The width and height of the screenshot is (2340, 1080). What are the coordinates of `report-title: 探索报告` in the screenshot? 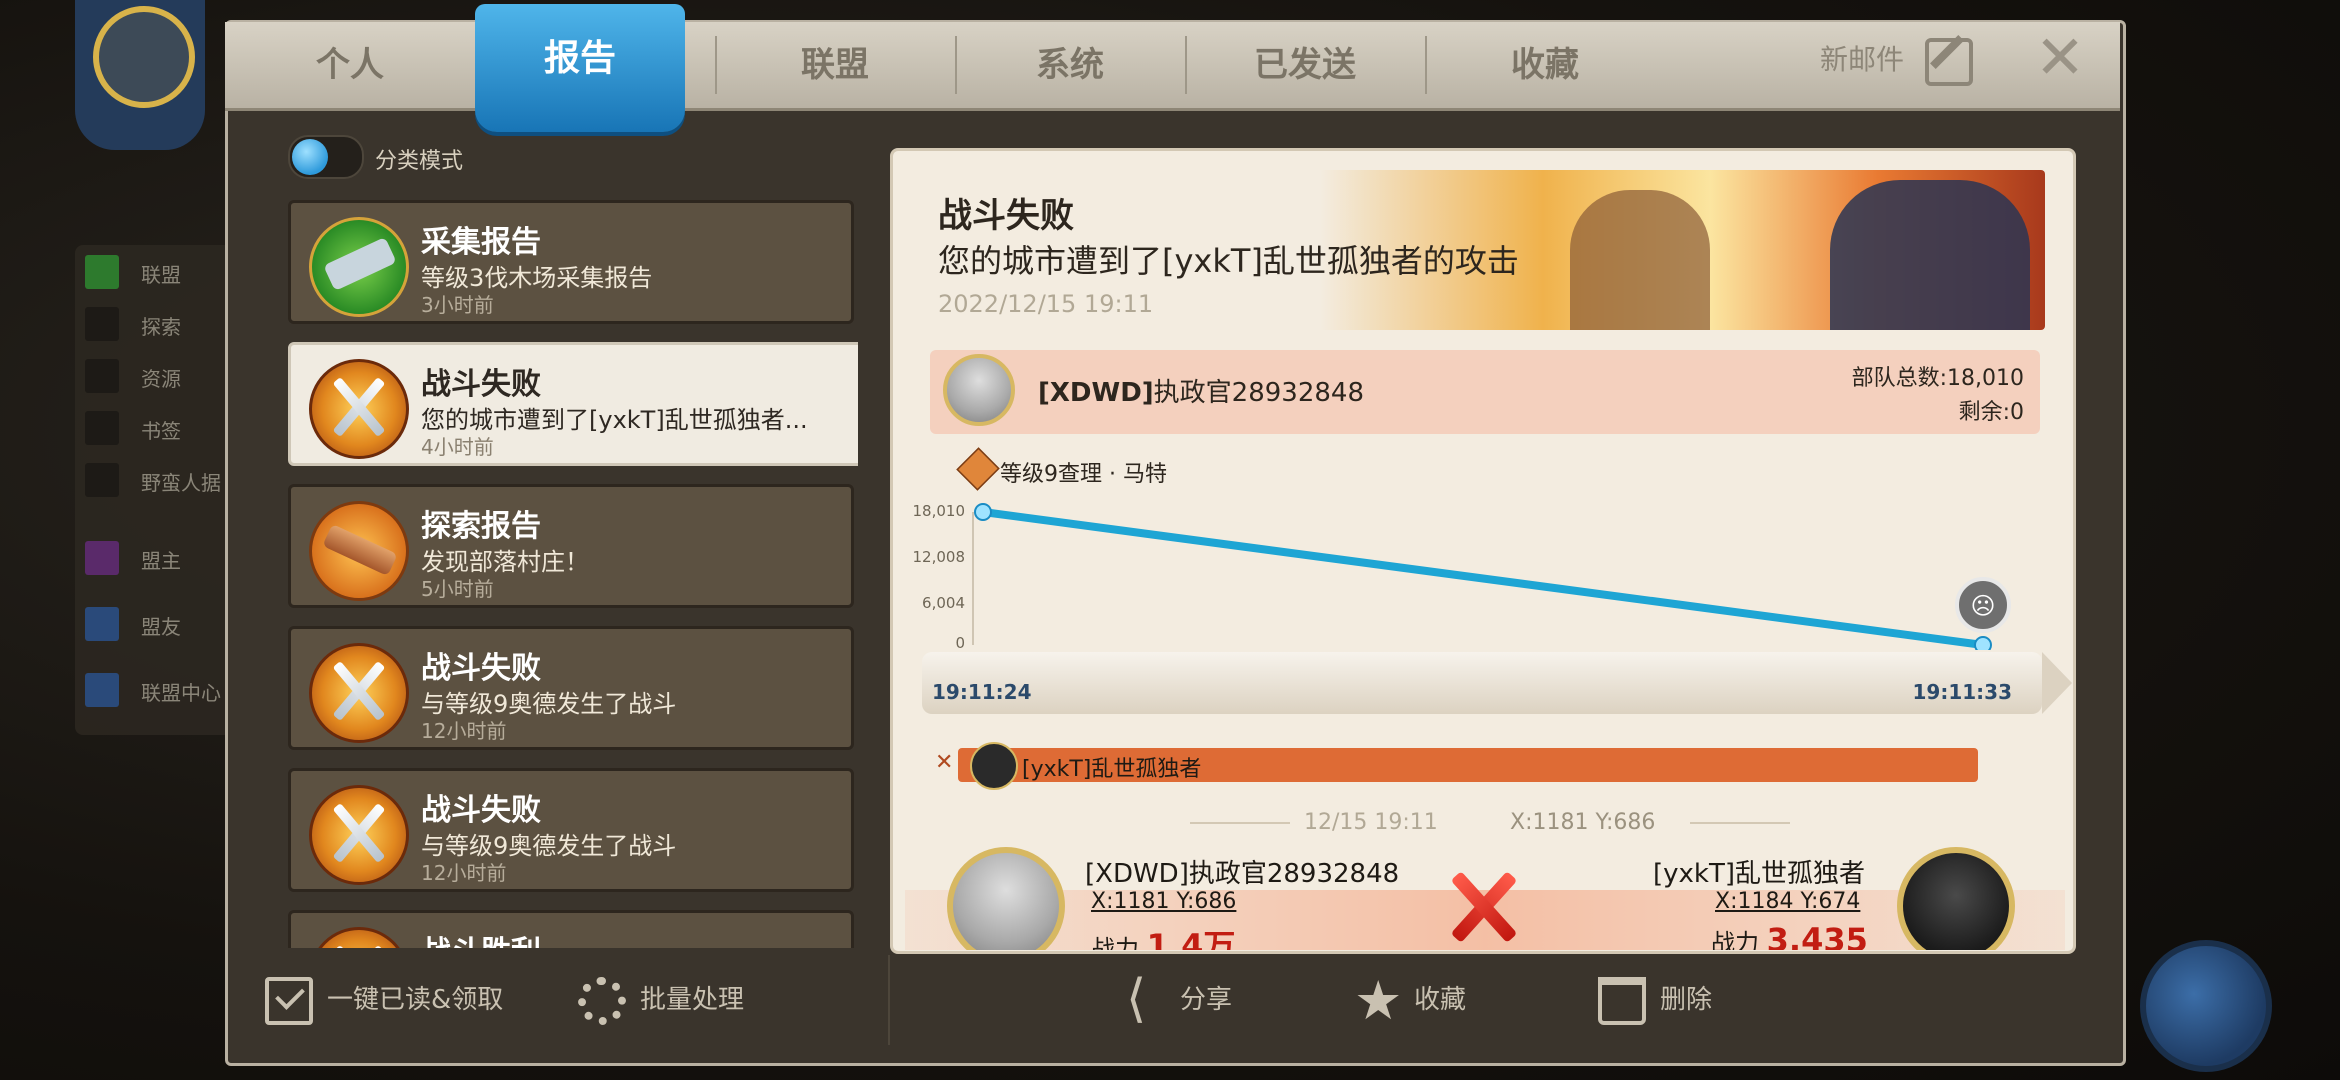 It's located at (481, 526).